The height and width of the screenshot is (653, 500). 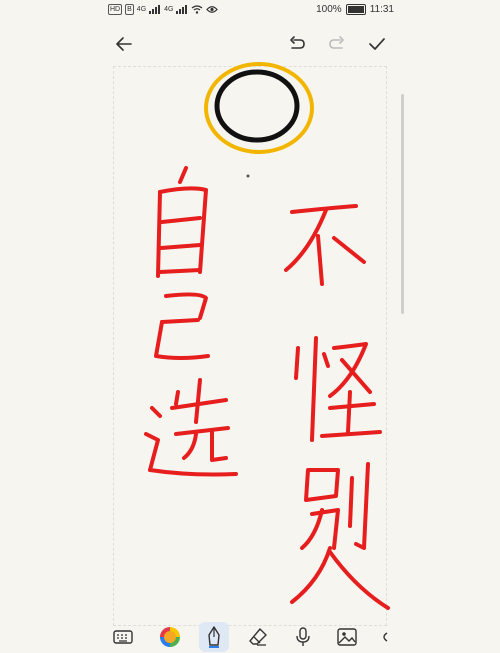 I want to click on redo-icon, so click(x=336, y=42).